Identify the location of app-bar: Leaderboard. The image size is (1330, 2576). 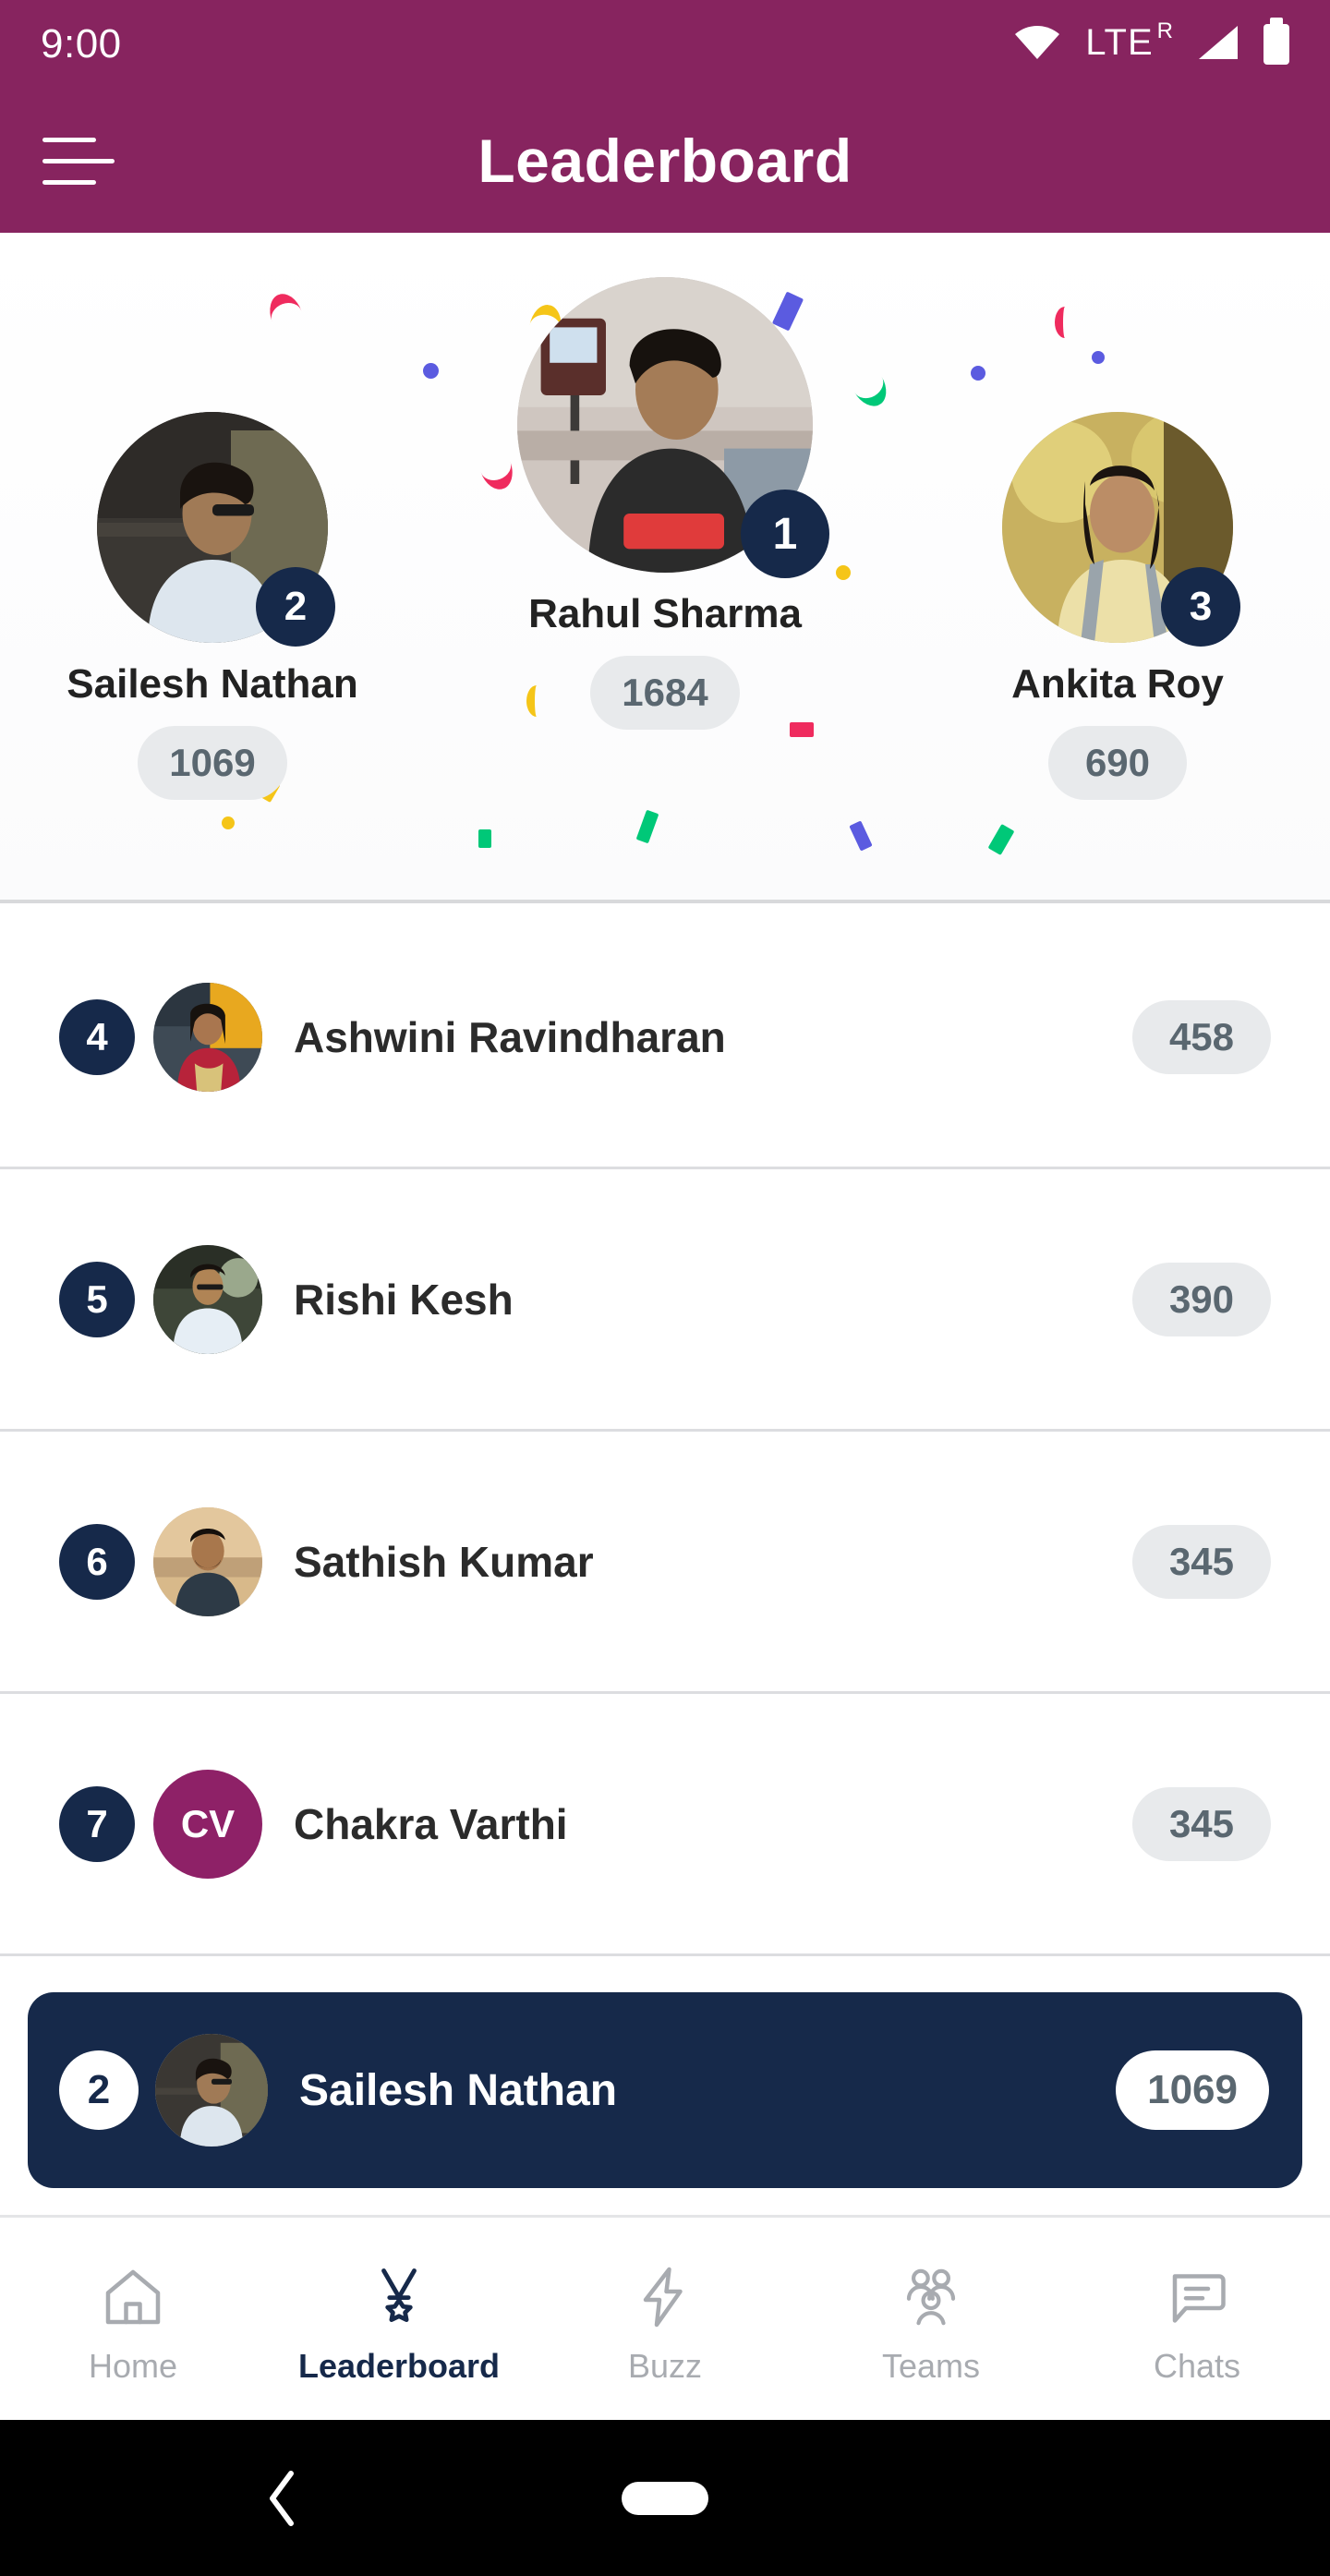
(665, 161).